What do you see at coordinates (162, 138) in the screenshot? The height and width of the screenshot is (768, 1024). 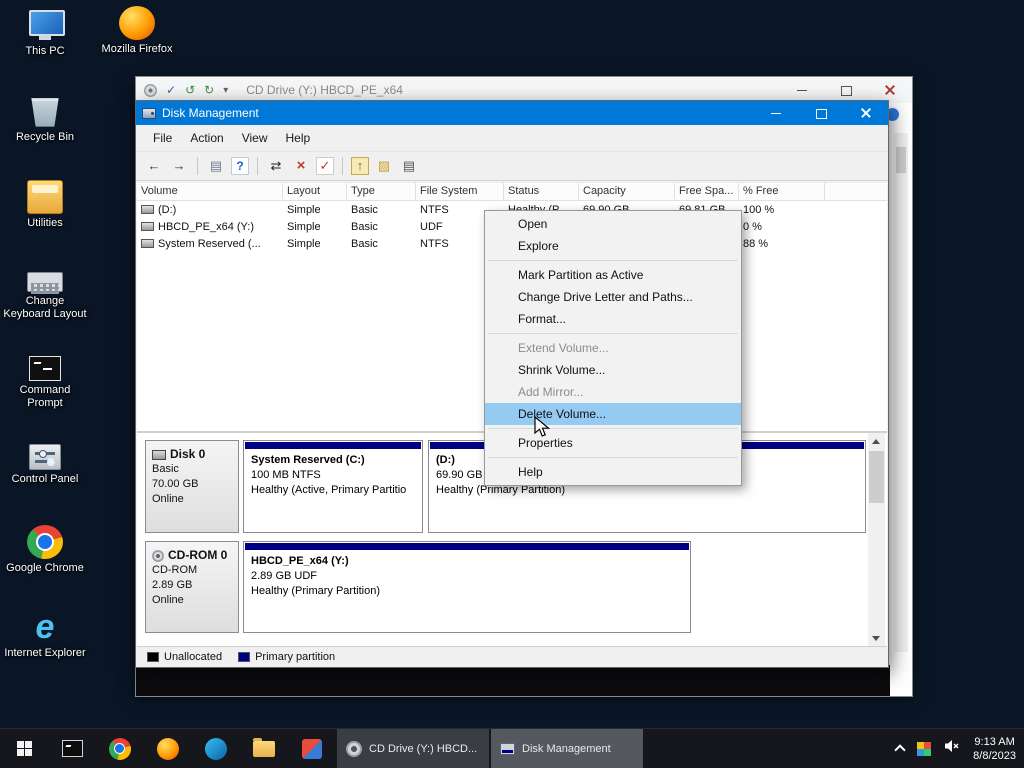 I see `menu-file: File` at bounding box center [162, 138].